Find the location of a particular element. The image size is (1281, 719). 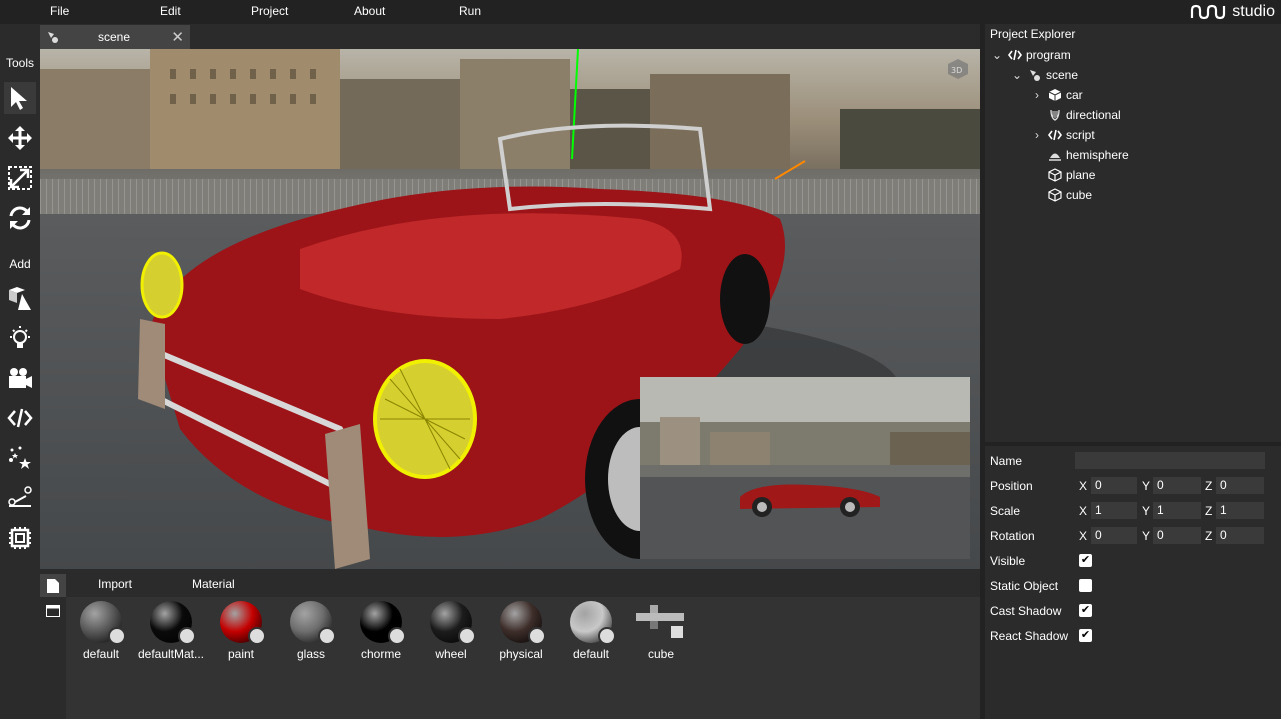

menu-file: File is located at coordinates (59, 11).